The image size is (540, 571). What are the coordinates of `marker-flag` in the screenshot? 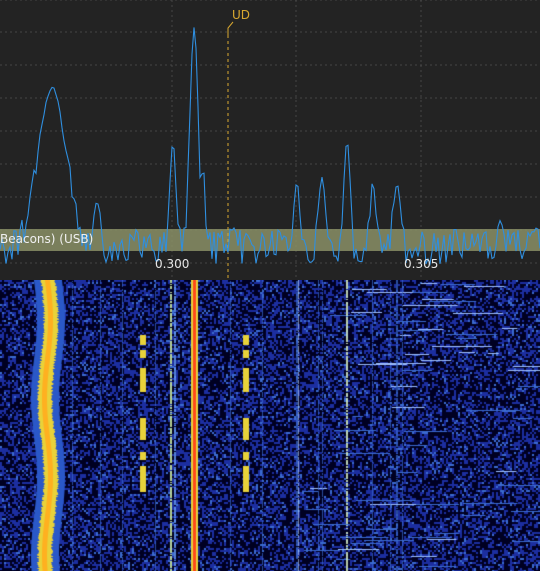 It's located at (230, 28).